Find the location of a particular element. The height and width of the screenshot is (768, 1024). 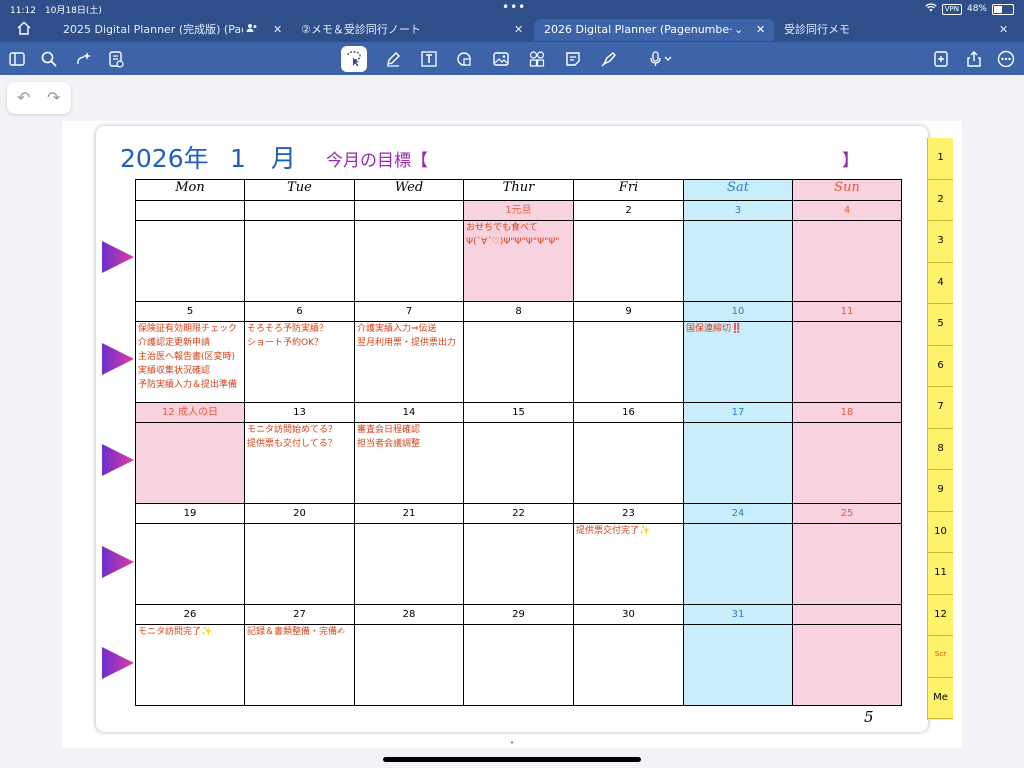

day-cell: 国保連締切‼️ is located at coordinates (738, 362).